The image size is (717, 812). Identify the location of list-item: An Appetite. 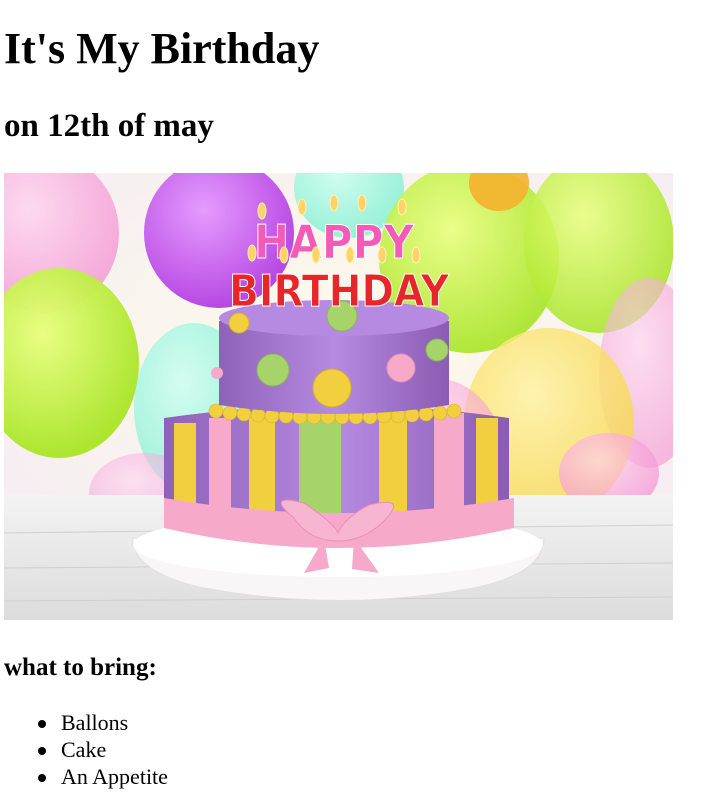
(103, 776).